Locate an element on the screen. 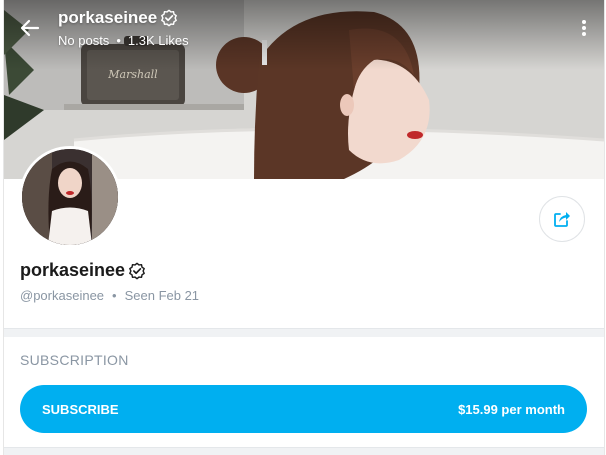 The width and height of the screenshot is (606, 455). share-button is located at coordinates (562, 219).